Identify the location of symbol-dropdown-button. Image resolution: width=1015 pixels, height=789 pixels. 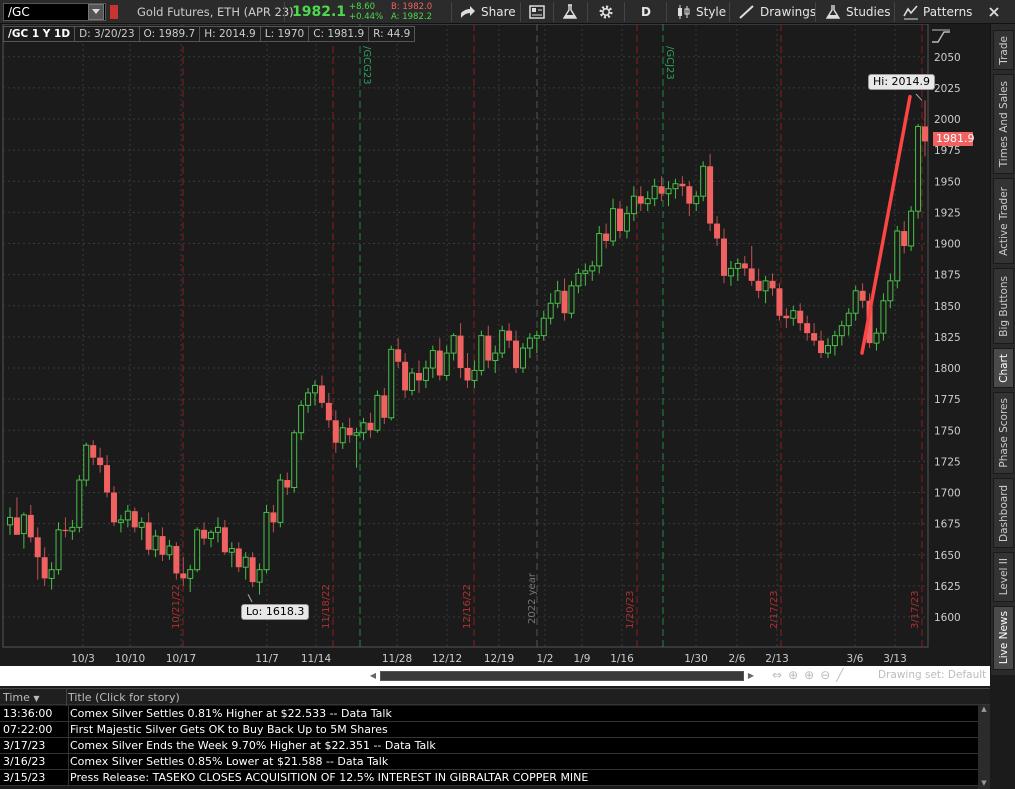
(96, 12).